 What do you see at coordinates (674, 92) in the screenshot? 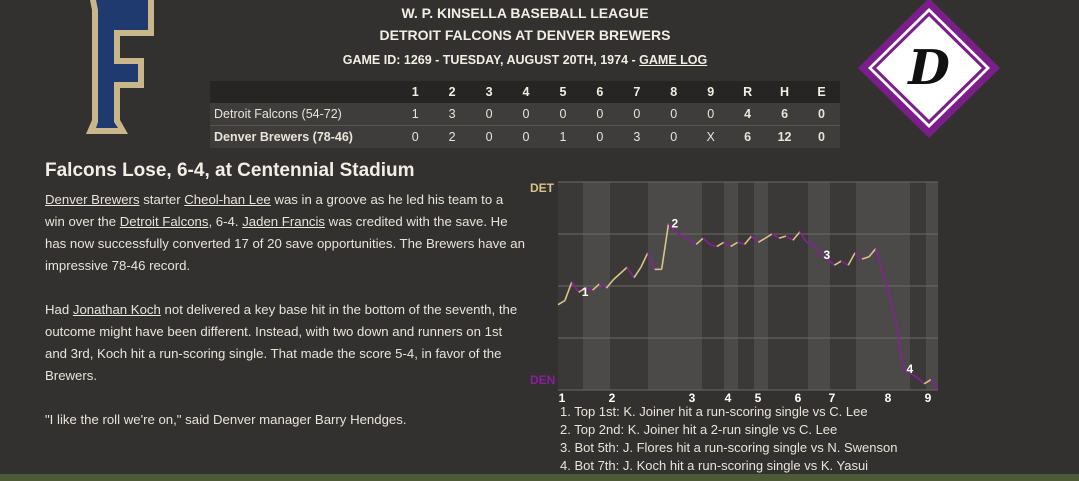
I see `header-cell: 8` at bounding box center [674, 92].